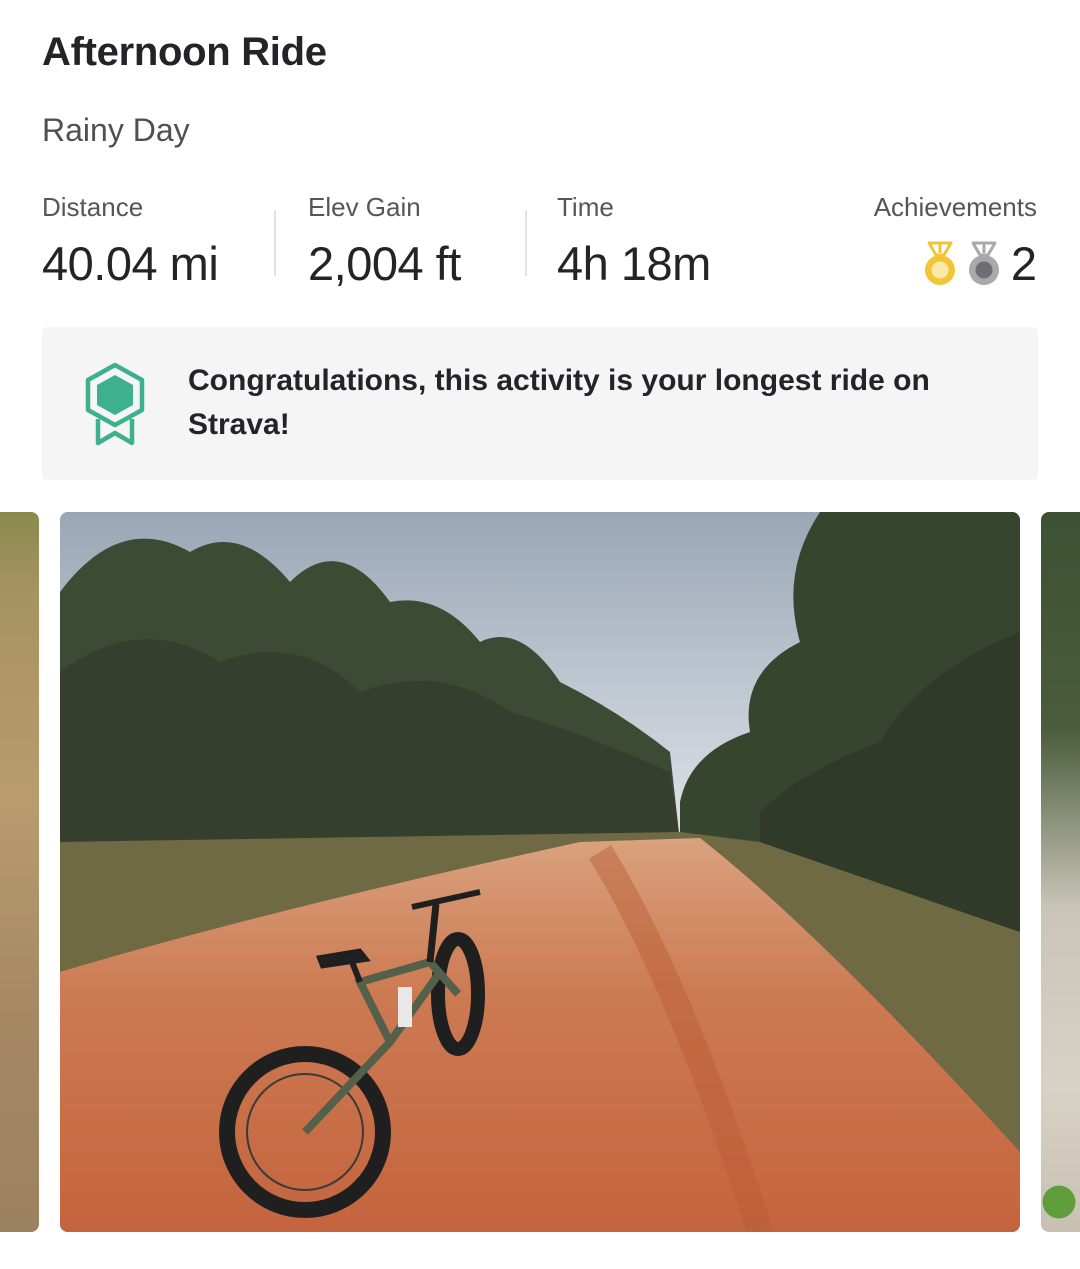 The width and height of the screenshot is (1080, 1269). I want to click on stat-time: Time 4h 18m, so click(634, 241).